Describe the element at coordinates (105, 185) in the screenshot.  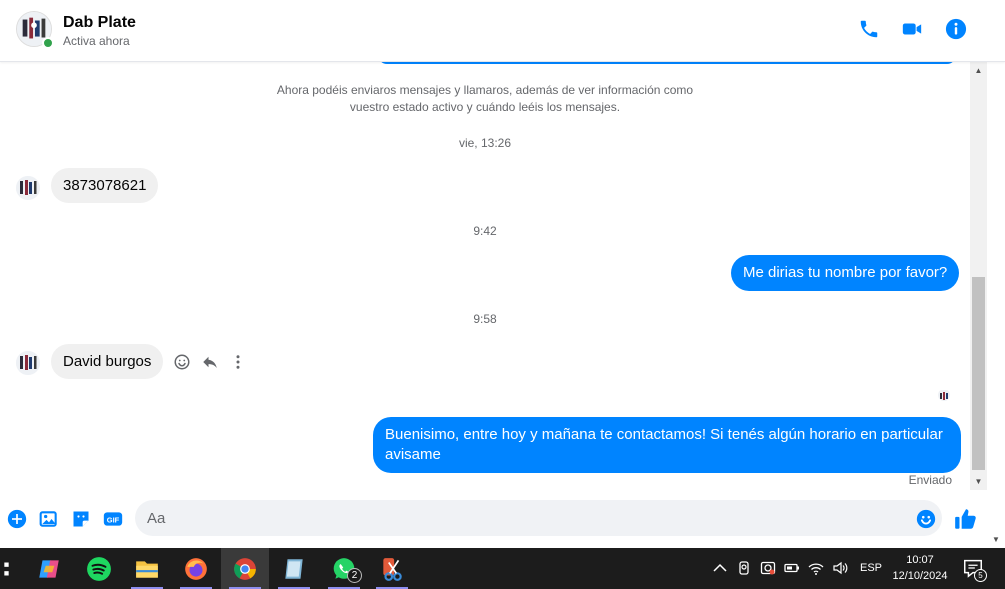
I see `incoming-message: 3873078621` at that location.